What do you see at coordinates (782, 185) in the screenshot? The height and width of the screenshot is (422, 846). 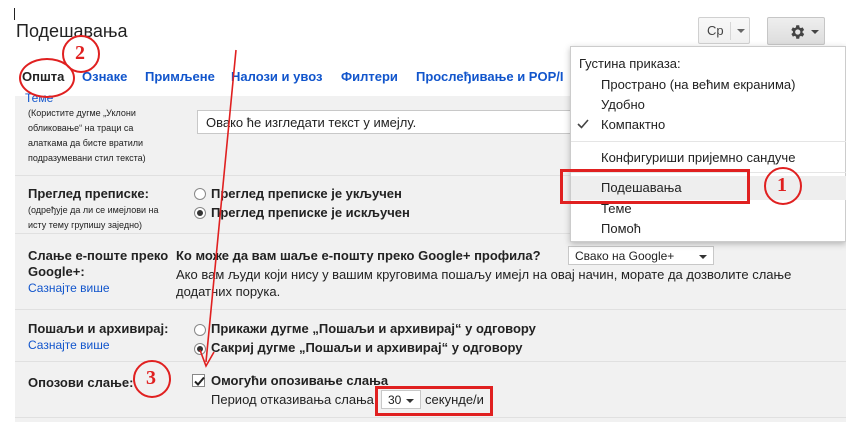 I see `annotation-number-1: 1` at bounding box center [782, 185].